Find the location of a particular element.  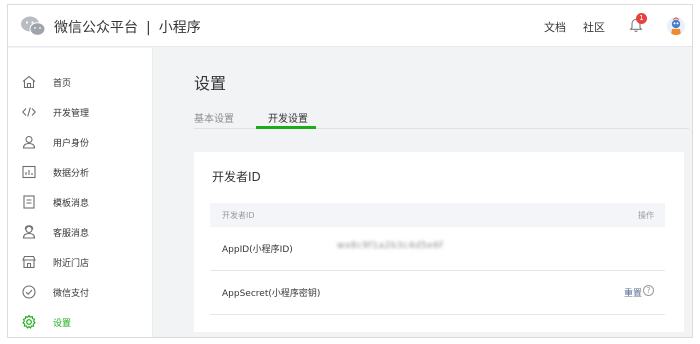

sidebar-item-dev-manage: 开发管理 is located at coordinates (80, 112).